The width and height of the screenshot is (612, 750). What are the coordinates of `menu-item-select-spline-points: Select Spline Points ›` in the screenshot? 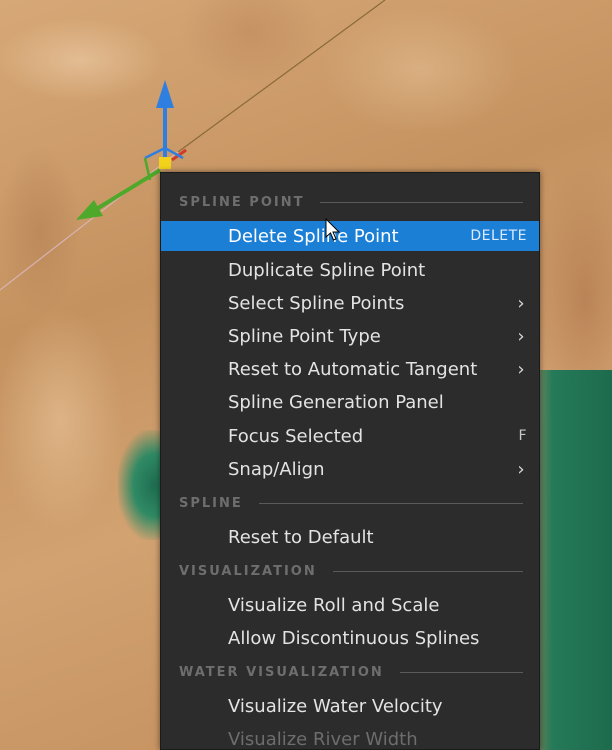 It's located at (350, 303).